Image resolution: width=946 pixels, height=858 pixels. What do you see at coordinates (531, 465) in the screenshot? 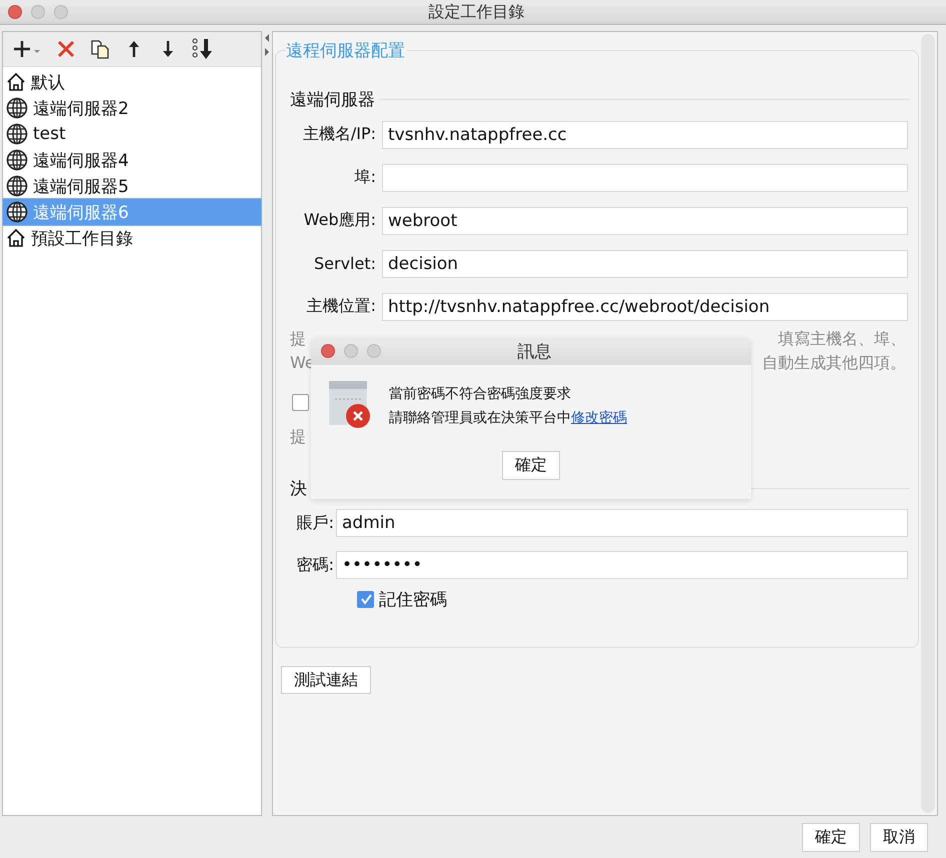
I see `ok-button: 確定` at bounding box center [531, 465].